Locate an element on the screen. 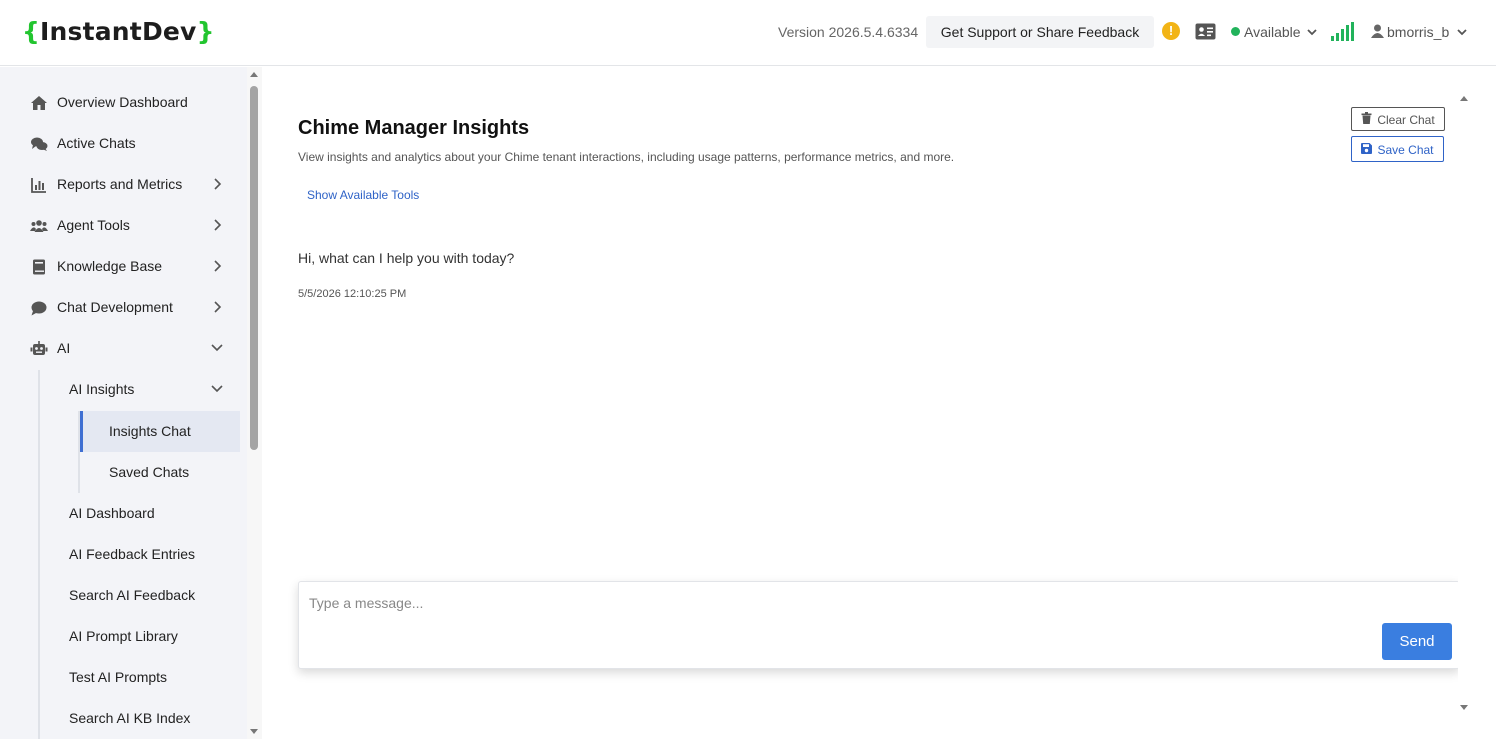  sidebar-item-overview-dashboard: Overview Dashboard is located at coordinates (123, 102).